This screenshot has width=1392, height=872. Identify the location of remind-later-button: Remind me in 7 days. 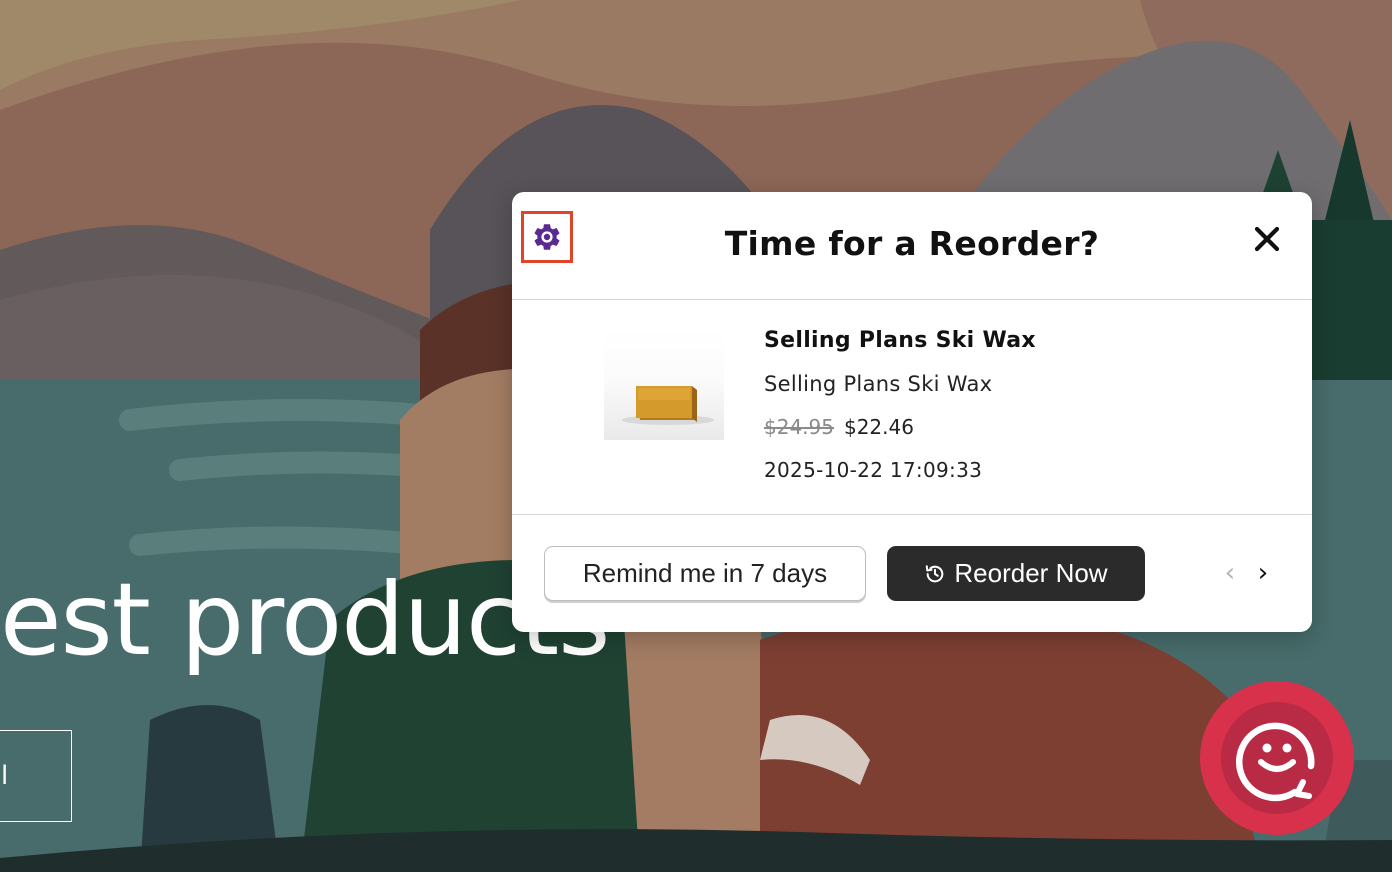
(705, 573).